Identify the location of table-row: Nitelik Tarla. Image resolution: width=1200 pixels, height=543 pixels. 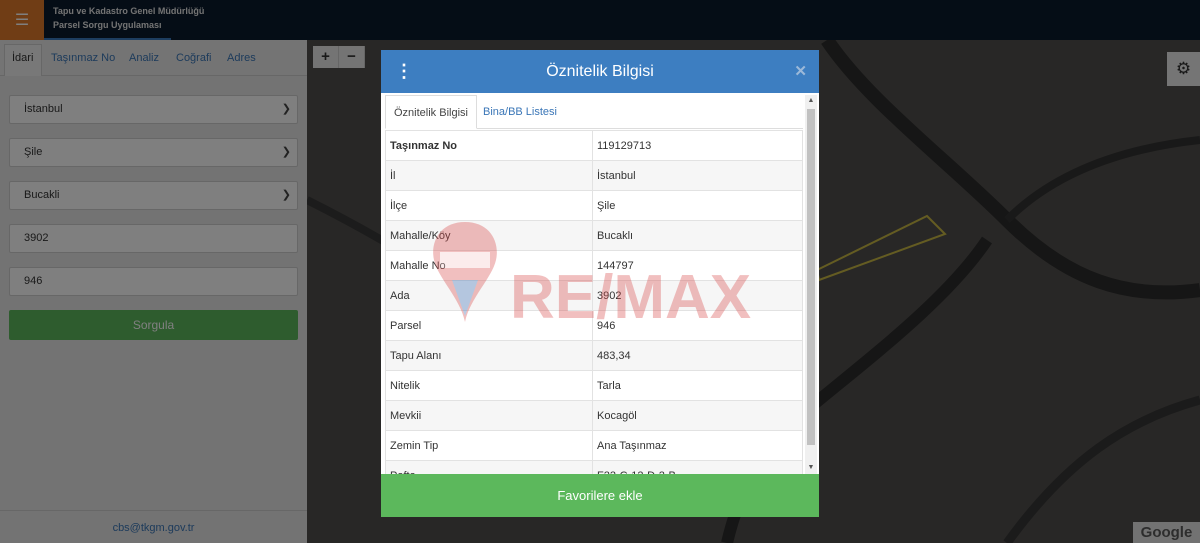
(594, 385).